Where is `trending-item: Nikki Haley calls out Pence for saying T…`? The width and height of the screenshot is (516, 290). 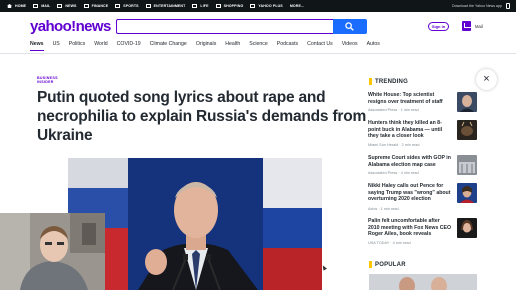 trending-item: Nikki Haley calls out Pence for saying T… is located at coordinates (423, 198).